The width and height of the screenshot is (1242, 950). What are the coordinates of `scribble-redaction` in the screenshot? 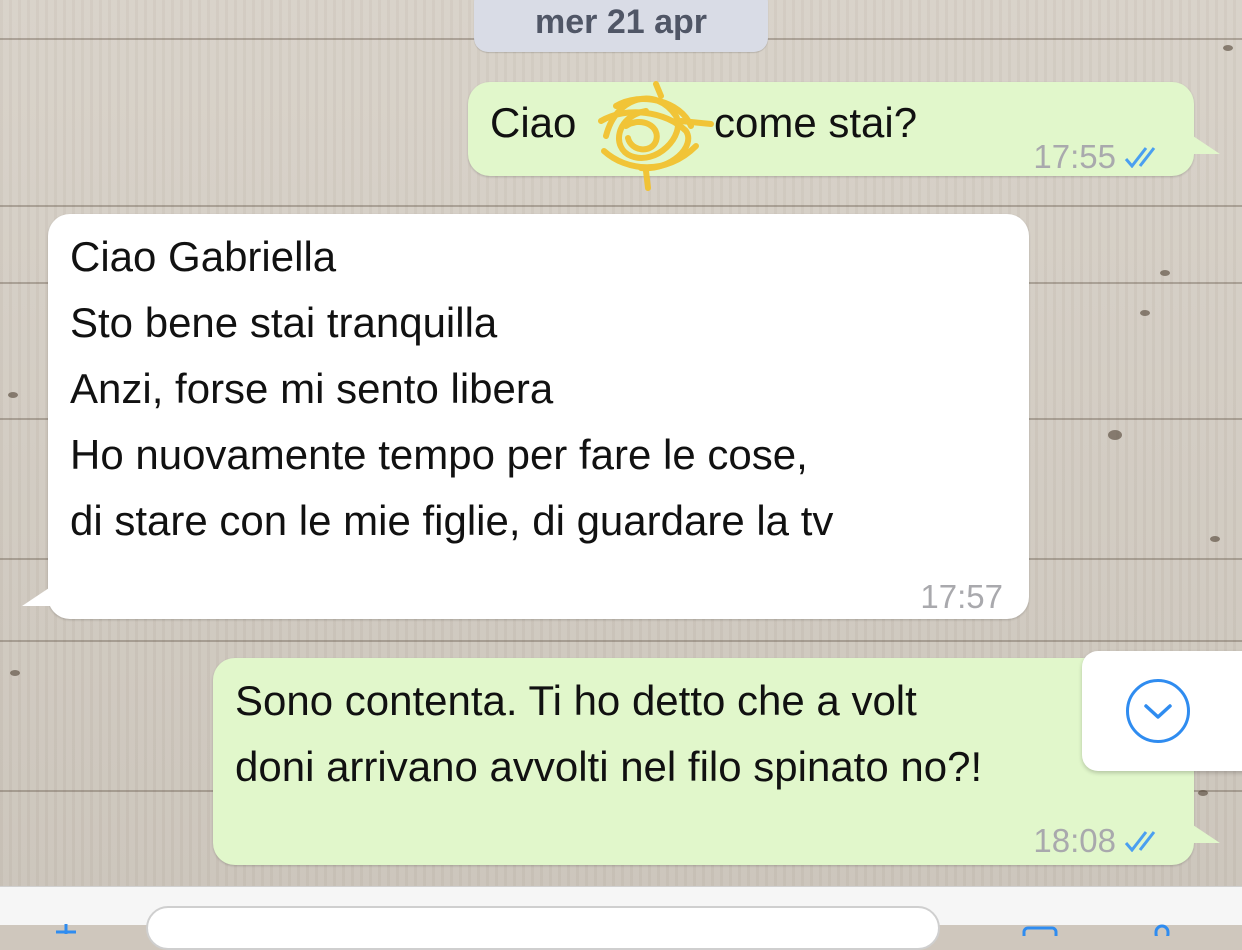 It's located at (656, 136).